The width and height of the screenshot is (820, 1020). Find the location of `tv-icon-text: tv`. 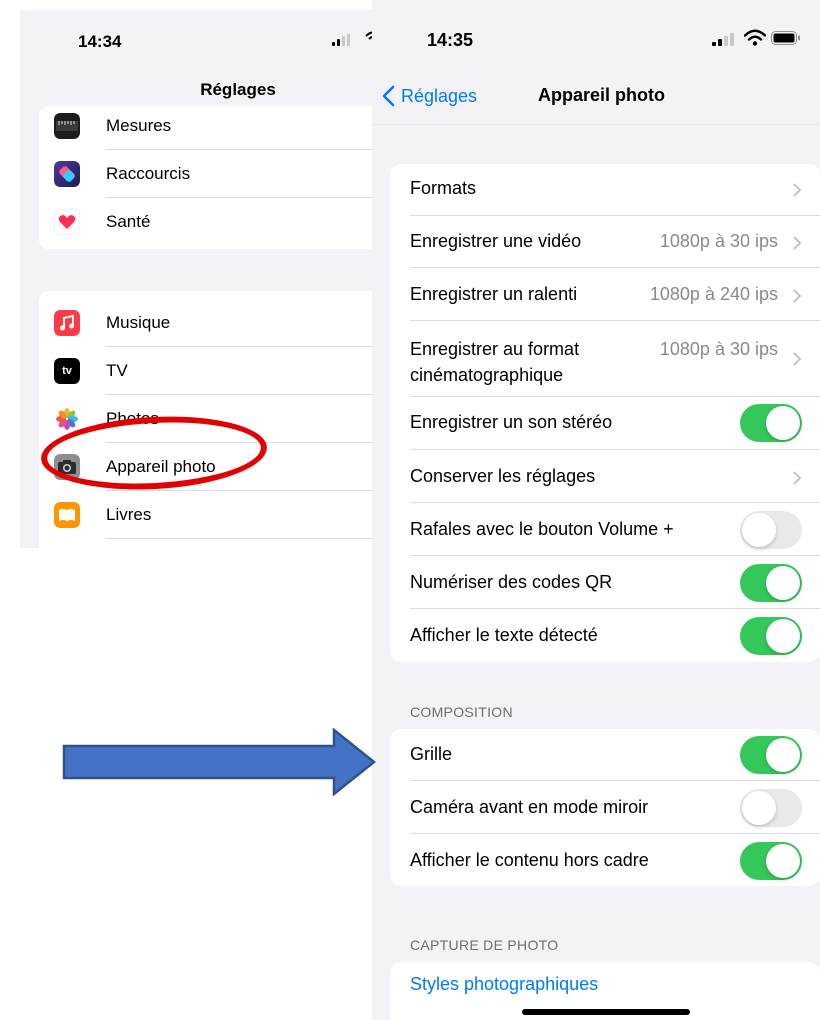

tv-icon-text: tv is located at coordinates (67, 371).